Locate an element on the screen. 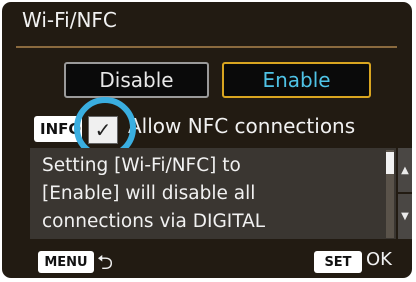 The width and height of the screenshot is (416, 282). description-line: Setting [Wi-Fi/NFC] to is located at coordinates (141, 165).